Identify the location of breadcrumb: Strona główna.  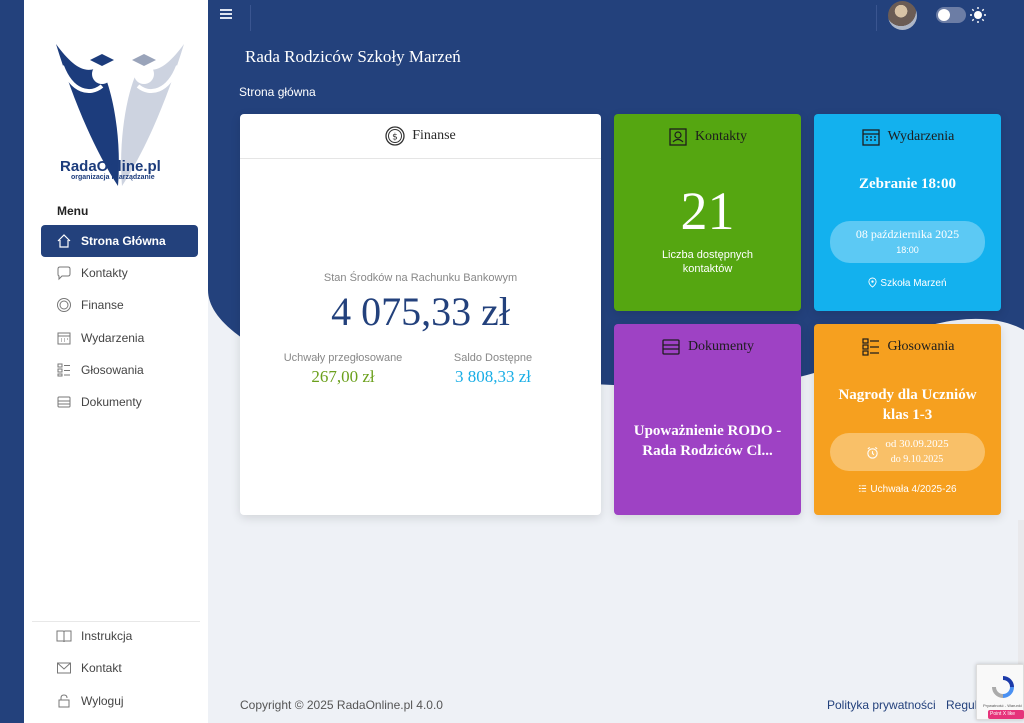
(277, 92).